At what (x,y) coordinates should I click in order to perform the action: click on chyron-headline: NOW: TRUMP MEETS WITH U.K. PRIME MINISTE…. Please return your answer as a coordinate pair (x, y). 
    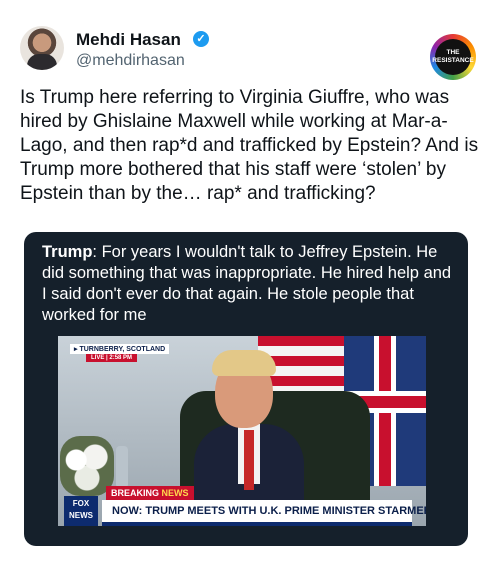
    Looking at the image, I should click on (264, 511).